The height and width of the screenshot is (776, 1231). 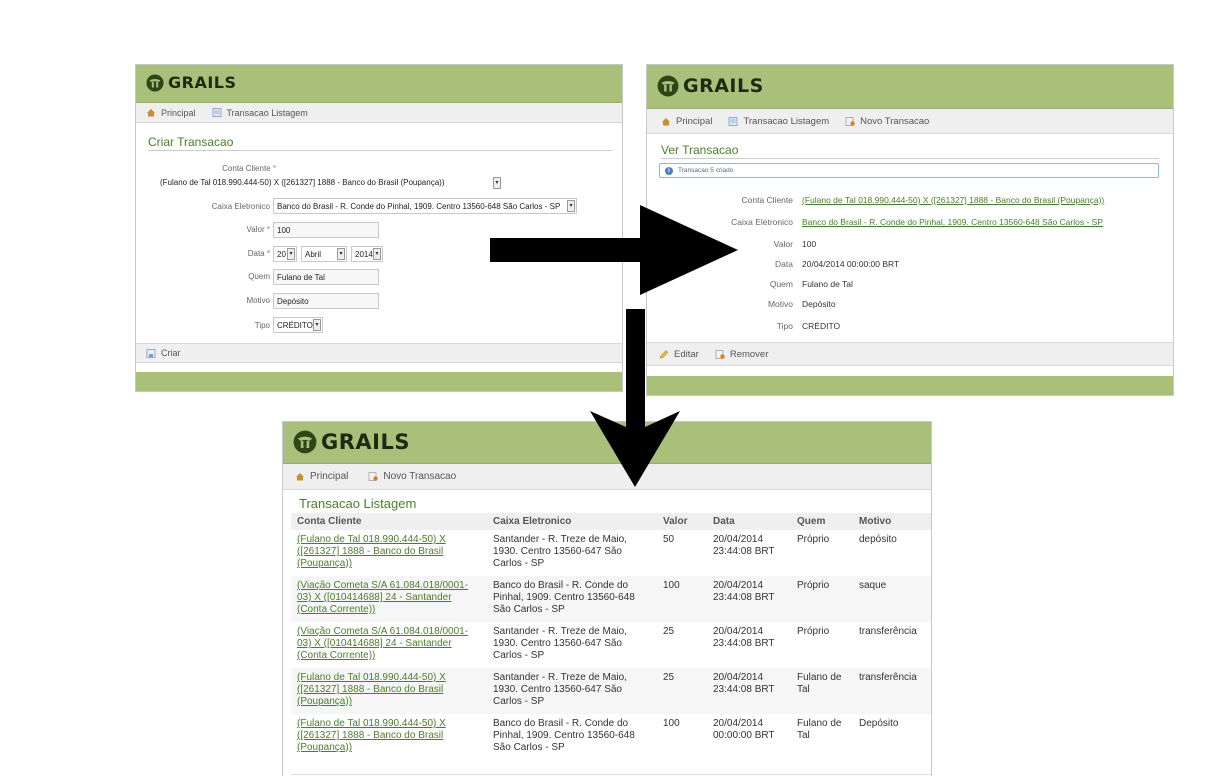 What do you see at coordinates (377, 254) in the screenshot?
I see `year-dropdown-icon: ▾` at bounding box center [377, 254].